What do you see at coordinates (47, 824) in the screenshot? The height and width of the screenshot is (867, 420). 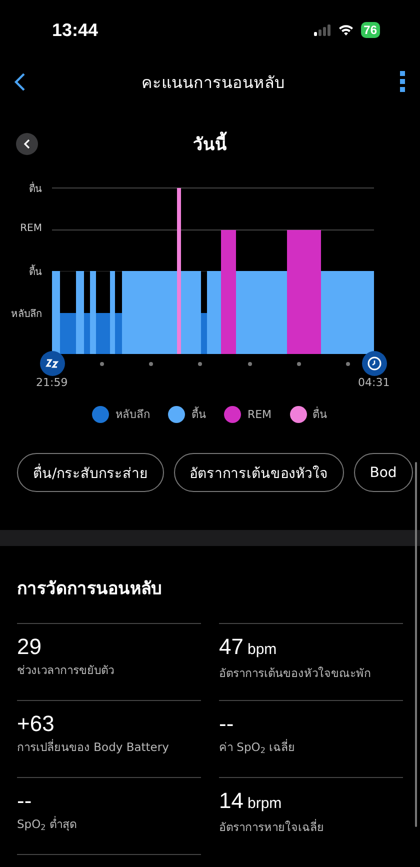 I see `metric-label: SpO$_{2}$ ต่ำสุด` at bounding box center [47, 824].